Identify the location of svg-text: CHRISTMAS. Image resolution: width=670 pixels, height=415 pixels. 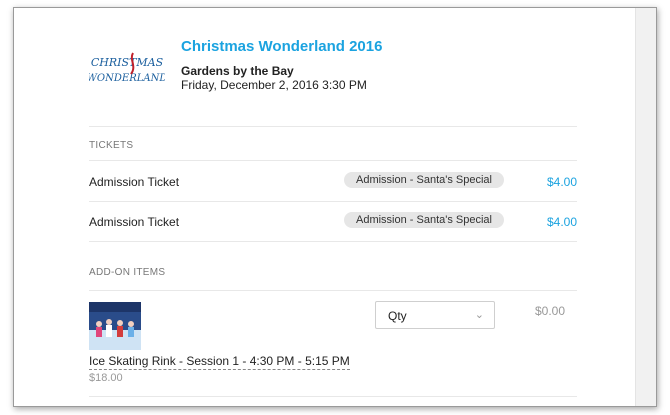
(127, 62).